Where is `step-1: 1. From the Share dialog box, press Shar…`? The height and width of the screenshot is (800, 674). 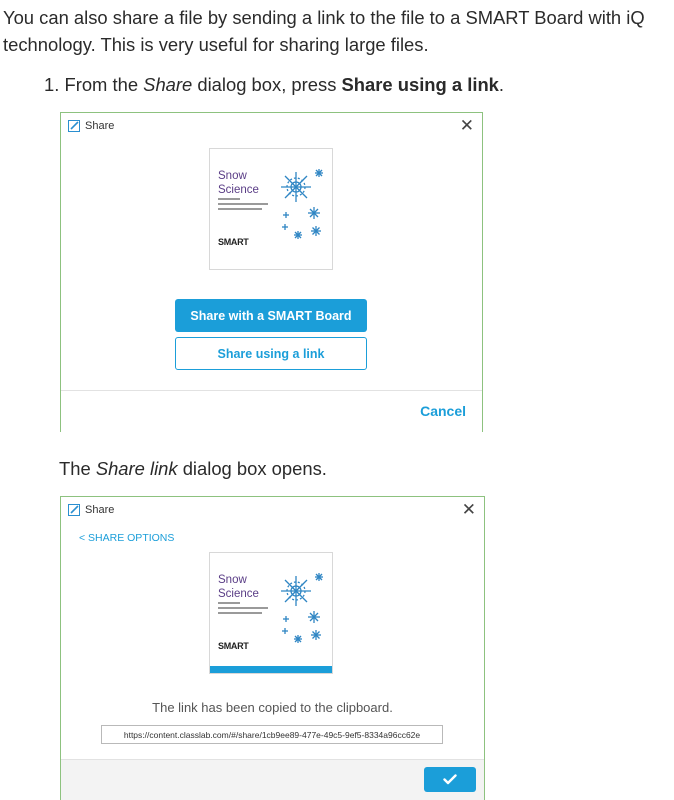
step-1: 1. From the Share dialog box, press Shar… is located at coordinates (274, 85).